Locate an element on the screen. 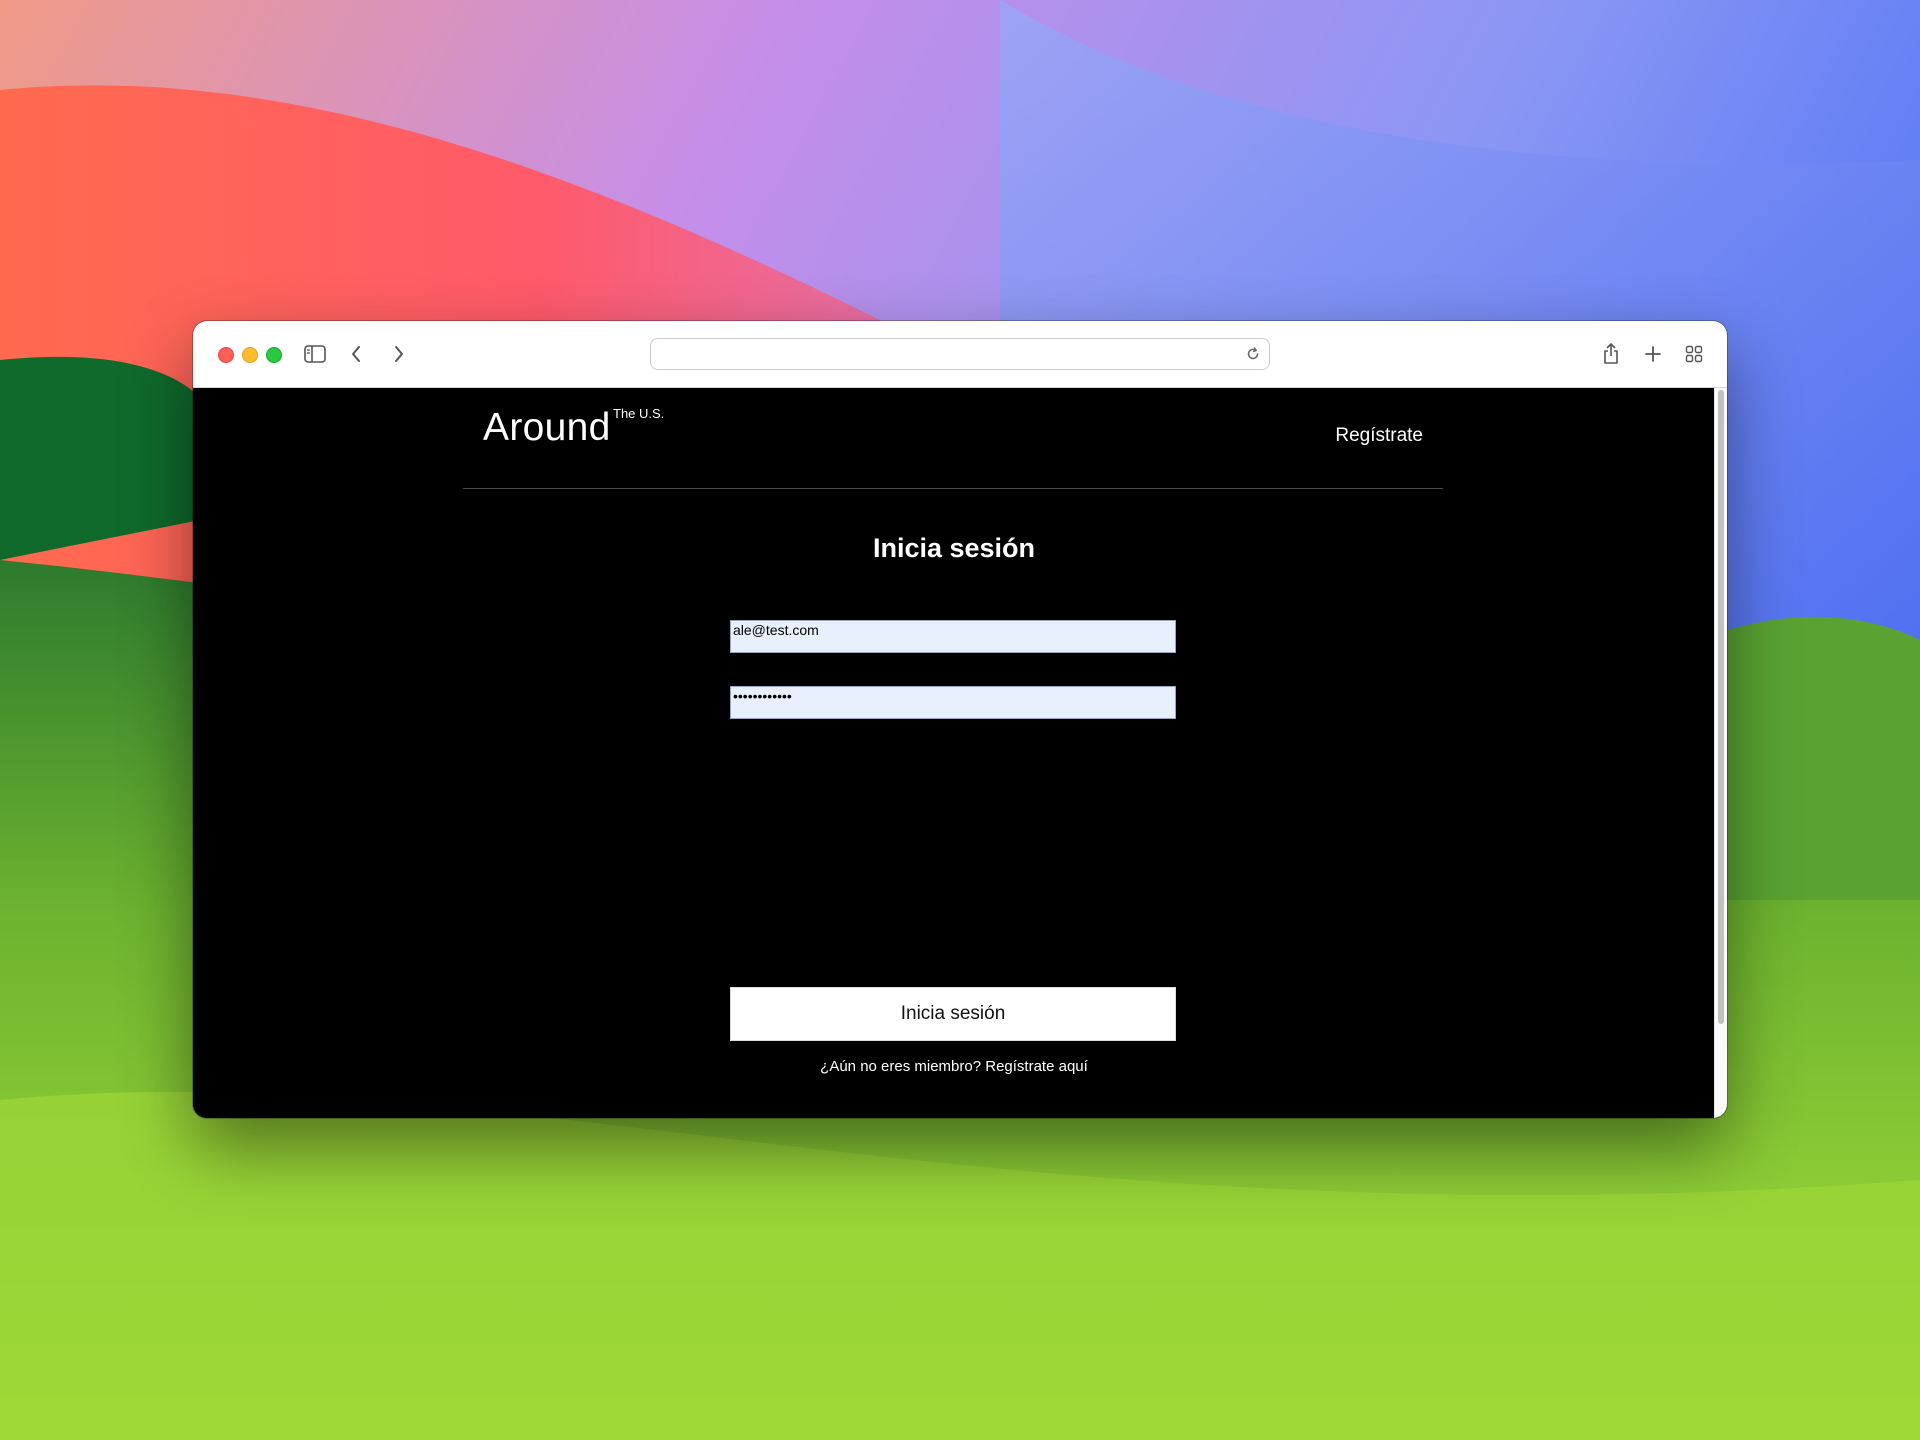 This screenshot has height=1440, width=1920. minimize-window-button is located at coordinates (250, 355).